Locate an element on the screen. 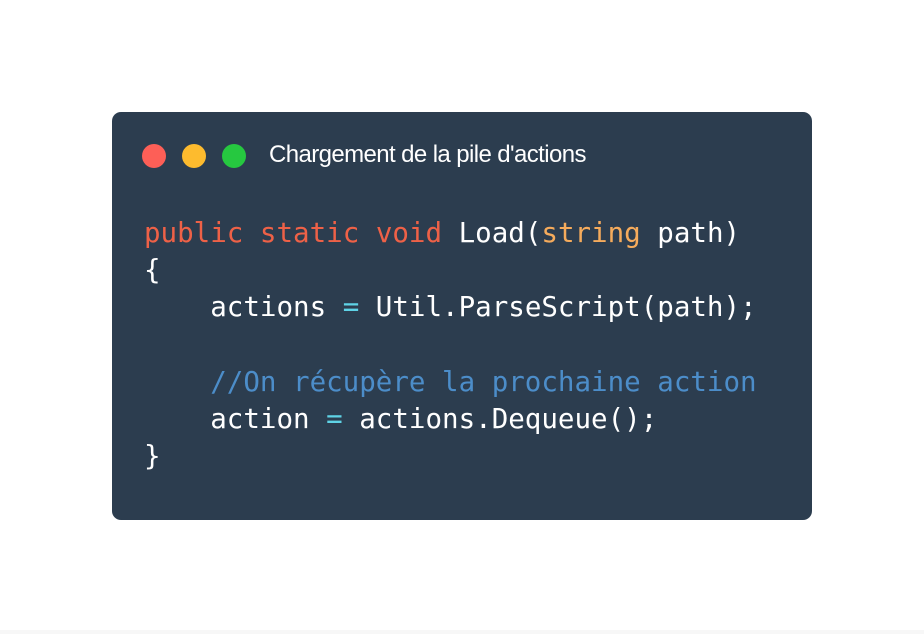 This screenshot has height=634, width=924. code-line: { is located at coordinates (450, 270).